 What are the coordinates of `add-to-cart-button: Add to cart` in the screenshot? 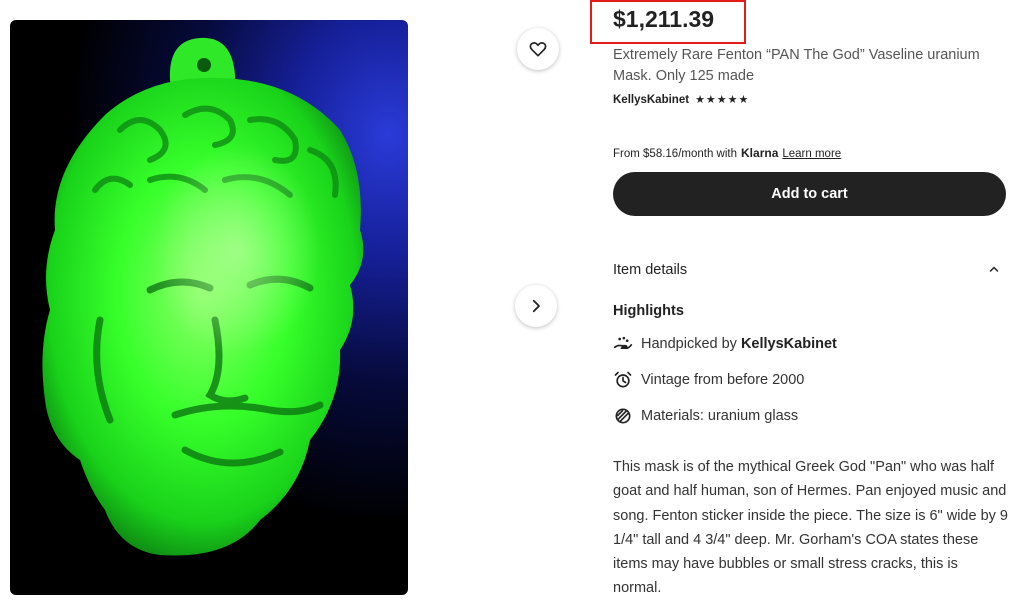 It's located at (809, 194).